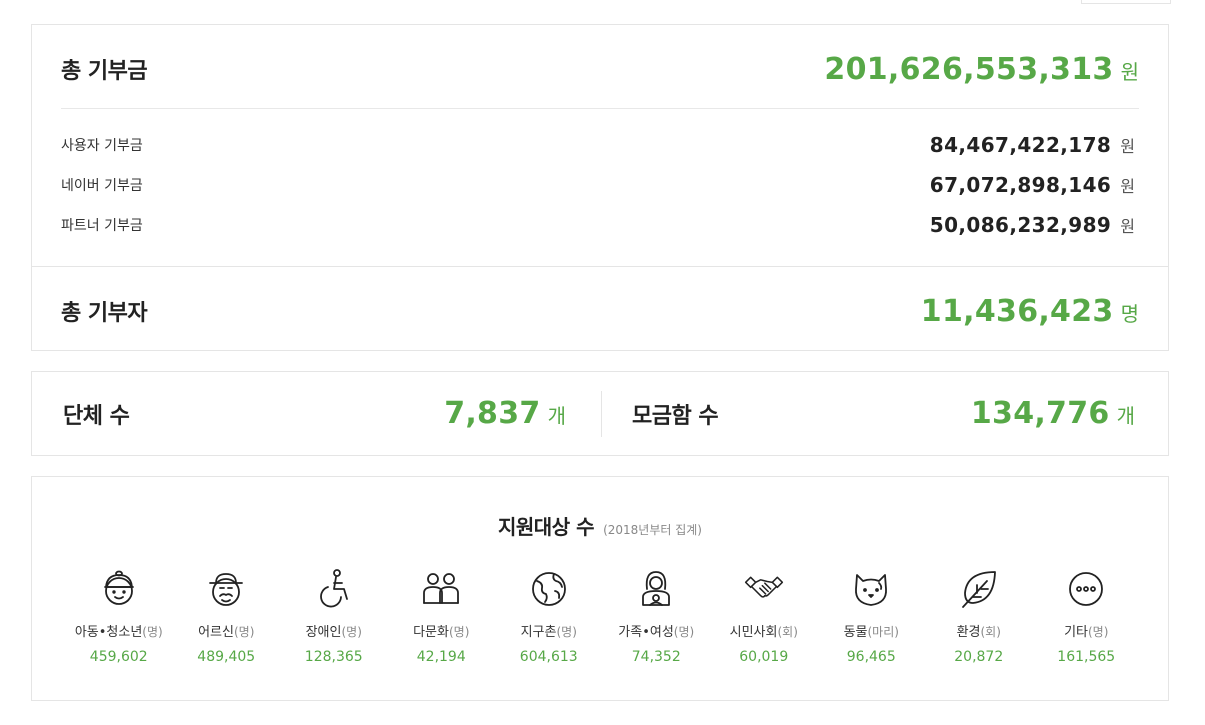 Image resolution: width=1205 pixels, height=725 pixels. Describe the element at coordinates (764, 657) in the screenshot. I see `category-value: 60,019` at that location.